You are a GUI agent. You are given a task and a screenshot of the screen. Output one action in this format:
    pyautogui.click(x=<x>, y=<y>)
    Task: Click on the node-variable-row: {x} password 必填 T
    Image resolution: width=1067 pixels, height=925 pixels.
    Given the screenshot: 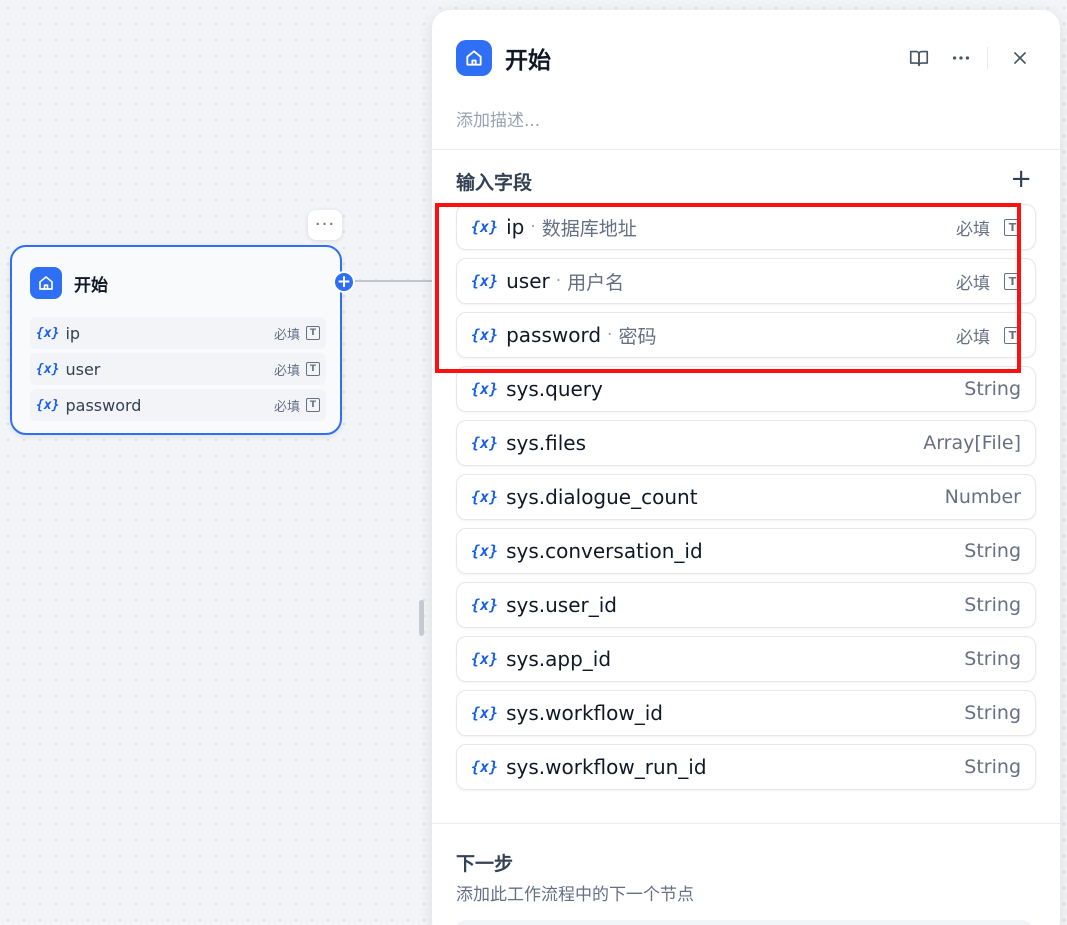 What is the action you would take?
    pyautogui.click(x=178, y=405)
    